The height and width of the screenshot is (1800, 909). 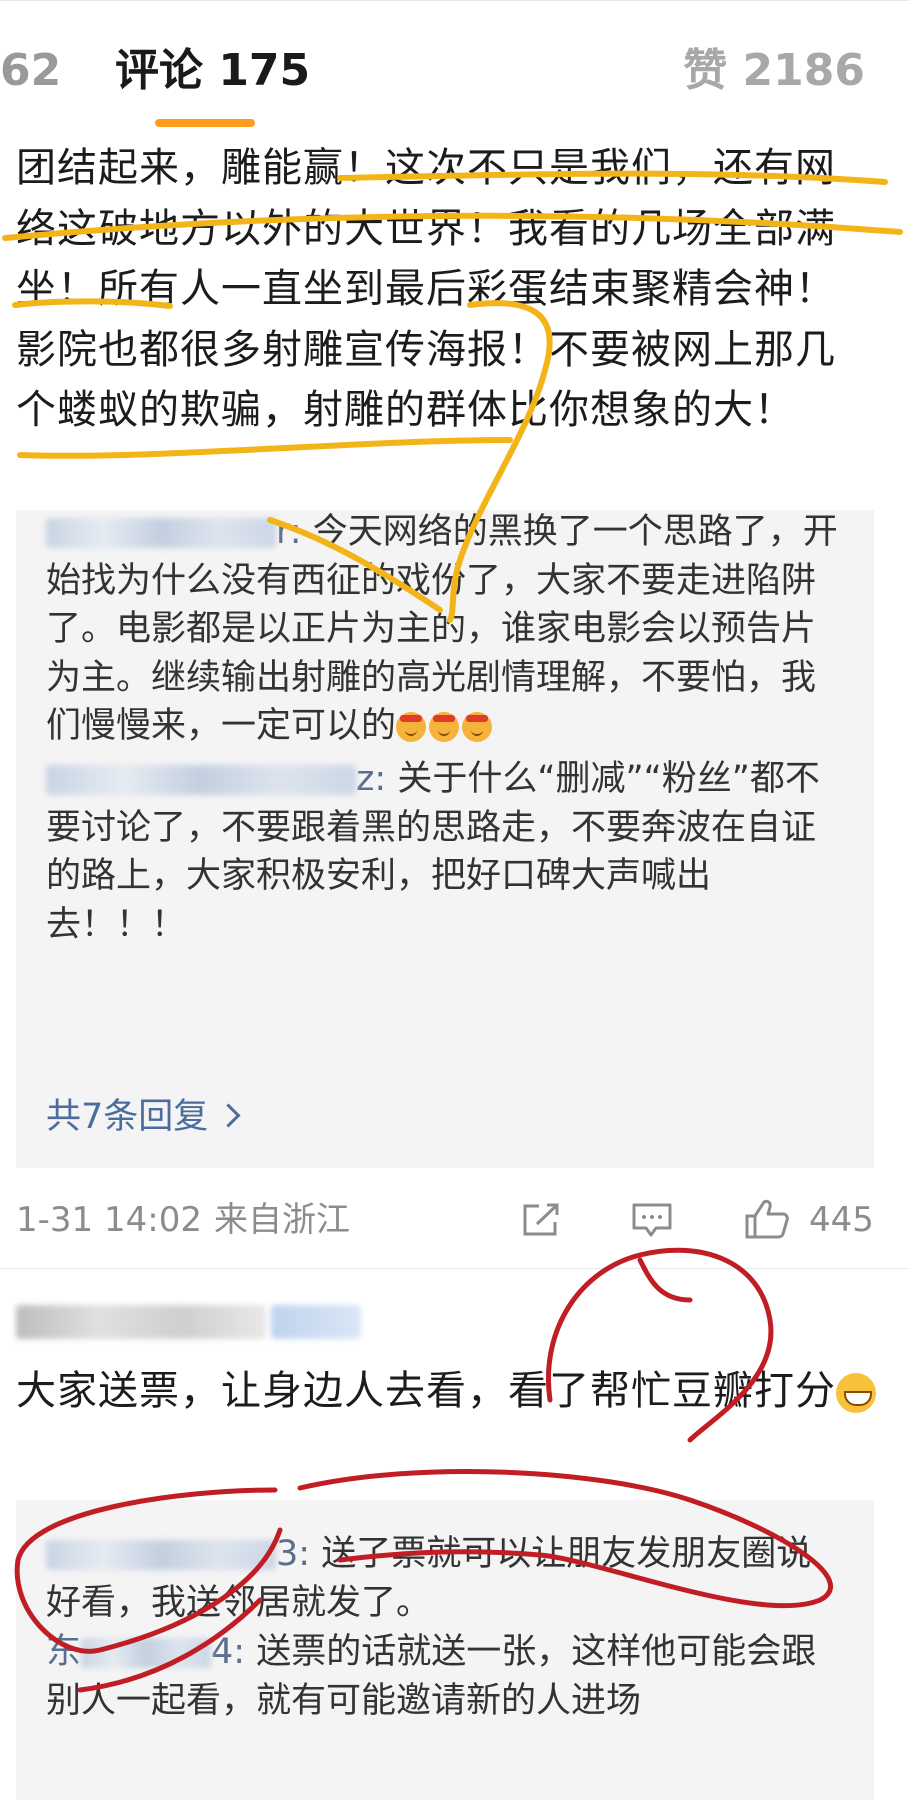 I want to click on more-replies-link: 共7条回复, so click(x=143, y=1117).